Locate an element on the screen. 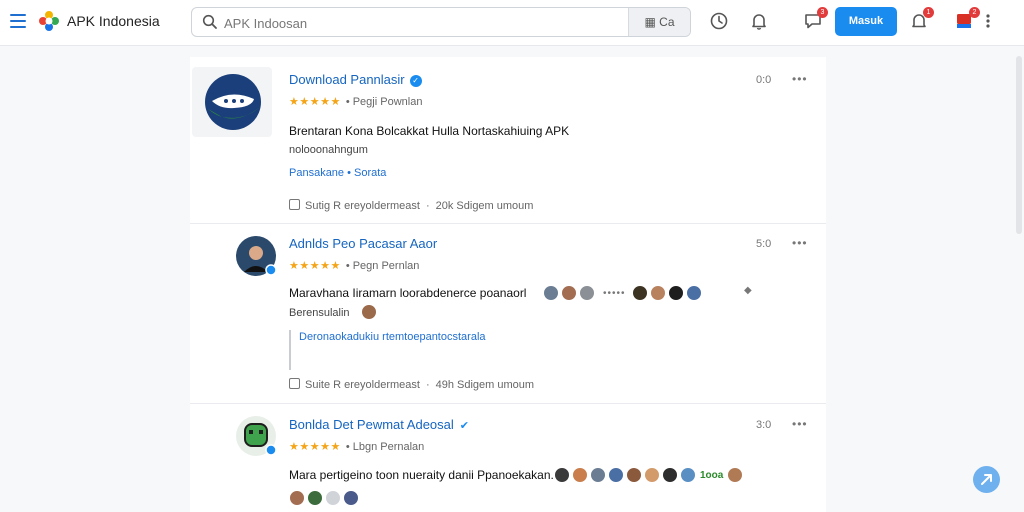 The image size is (1024, 512). reaction-avatars: 1ooa is located at coordinates (649, 475).